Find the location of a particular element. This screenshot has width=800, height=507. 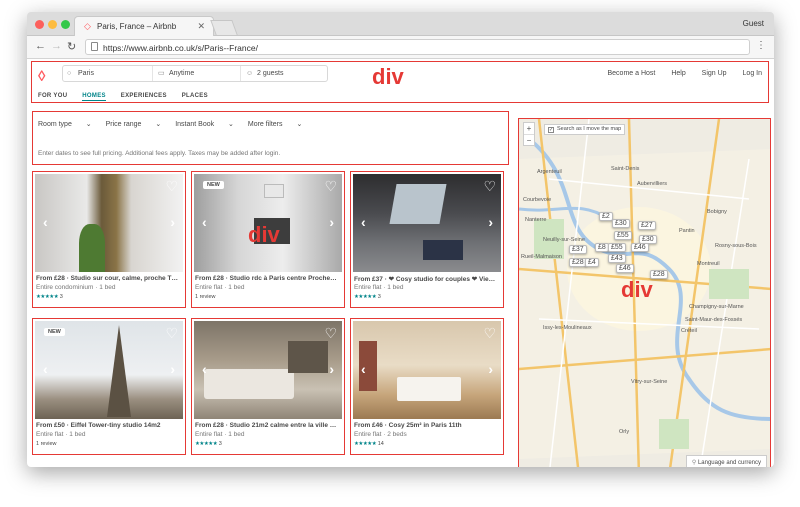

price-pin: £2 is located at coordinates (606, 216).